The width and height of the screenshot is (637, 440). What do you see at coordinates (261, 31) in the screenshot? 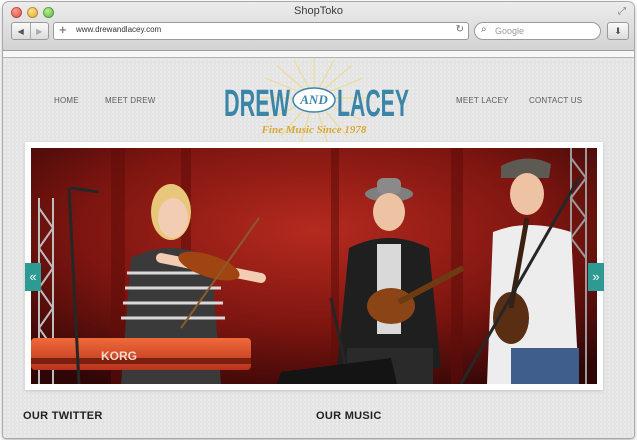
I see `address-bar: + www.drewandlacey.com ↻` at bounding box center [261, 31].